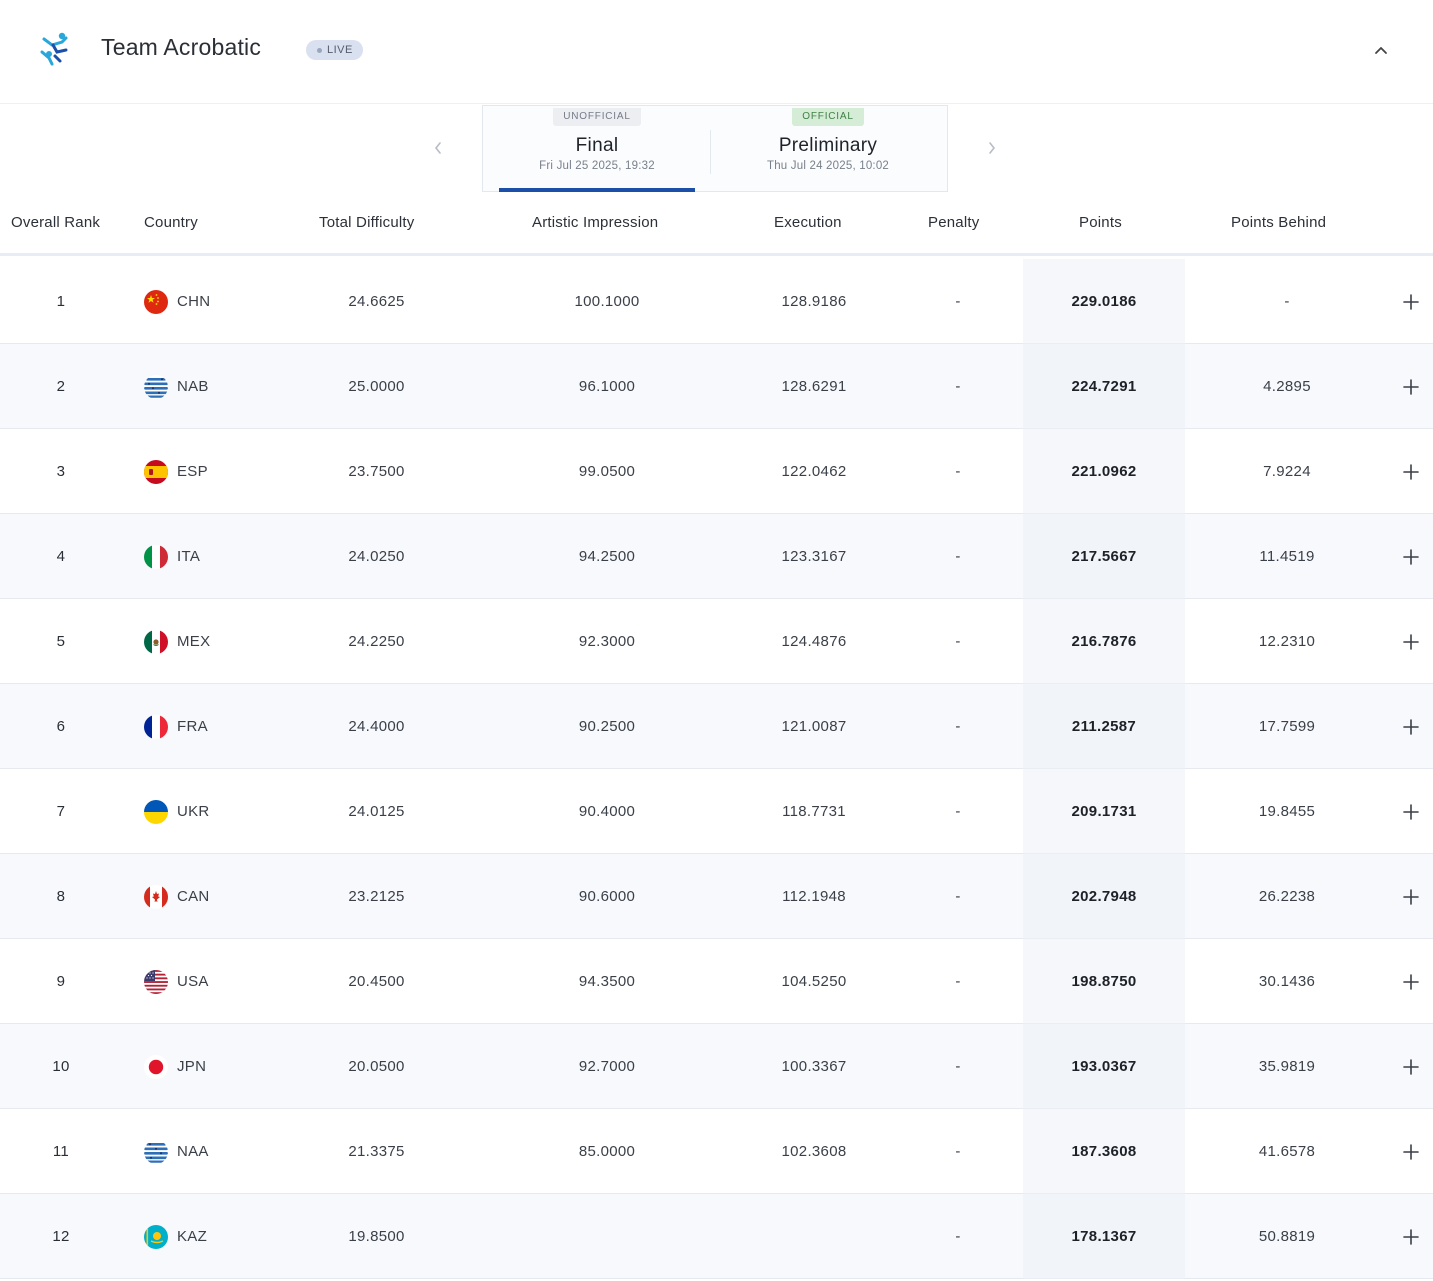 The height and width of the screenshot is (1281, 1433). What do you see at coordinates (828, 117) in the screenshot?
I see `official-badge: OFFICIAL` at bounding box center [828, 117].